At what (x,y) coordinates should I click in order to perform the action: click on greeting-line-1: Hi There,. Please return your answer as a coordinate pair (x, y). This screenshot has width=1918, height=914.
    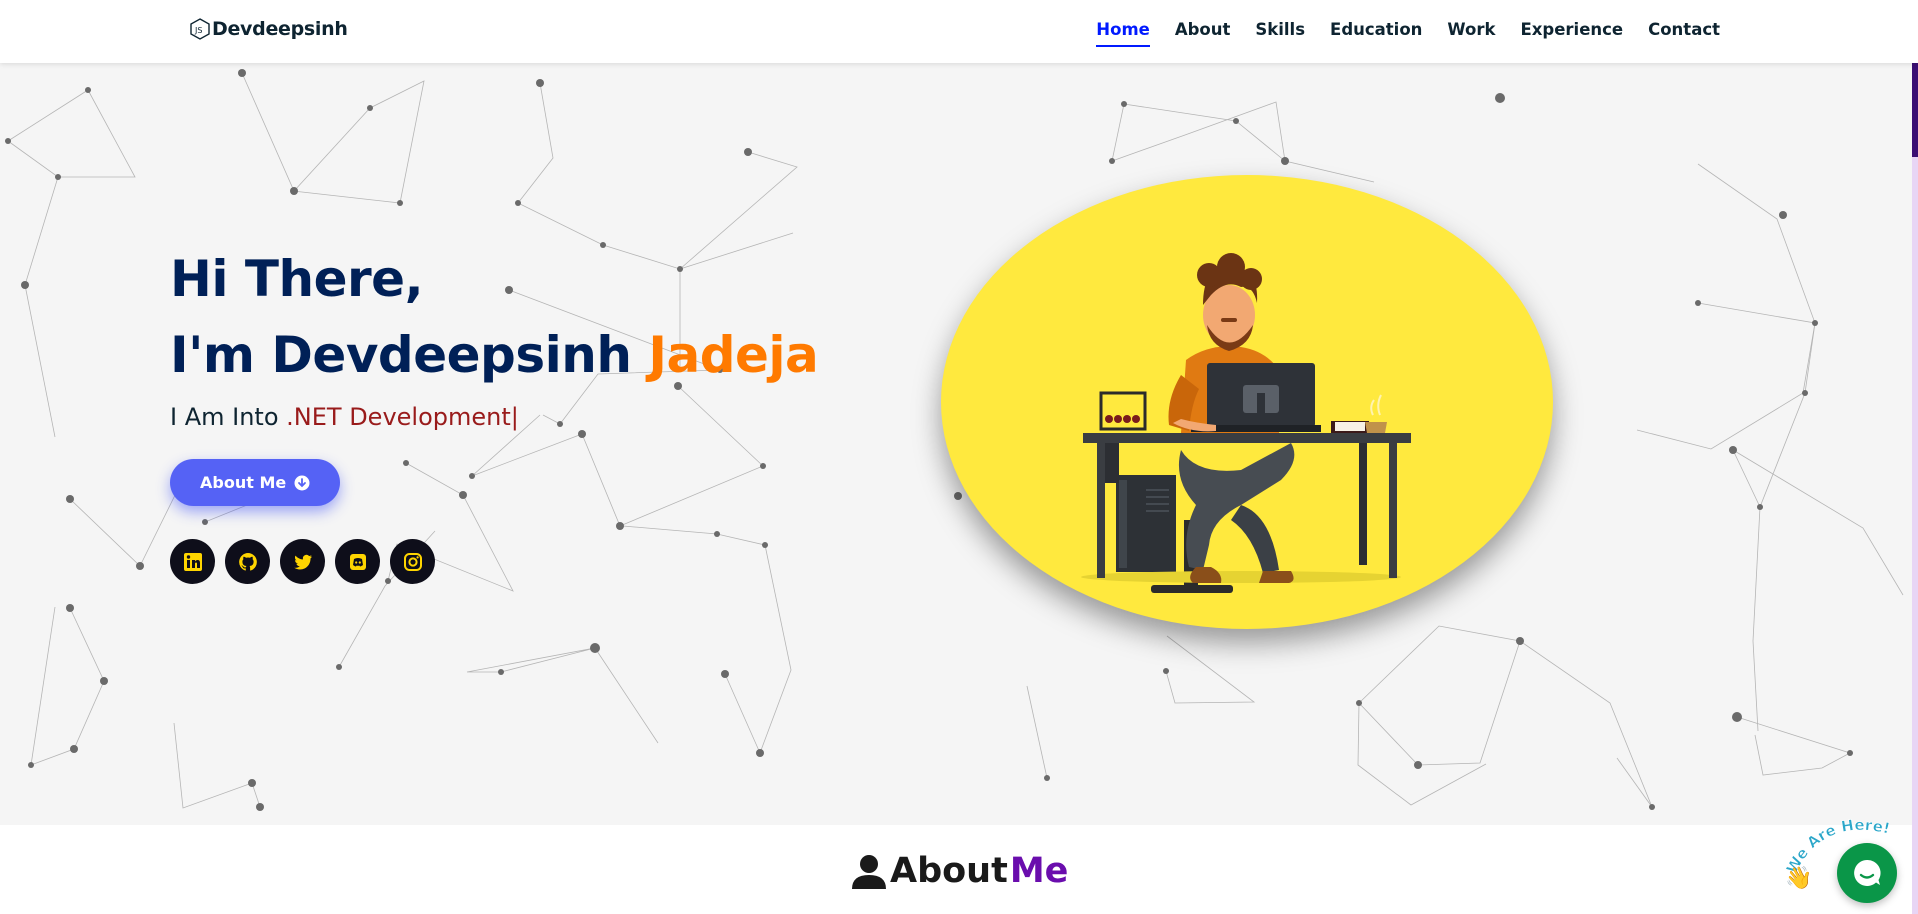
    Looking at the image, I should click on (297, 279).